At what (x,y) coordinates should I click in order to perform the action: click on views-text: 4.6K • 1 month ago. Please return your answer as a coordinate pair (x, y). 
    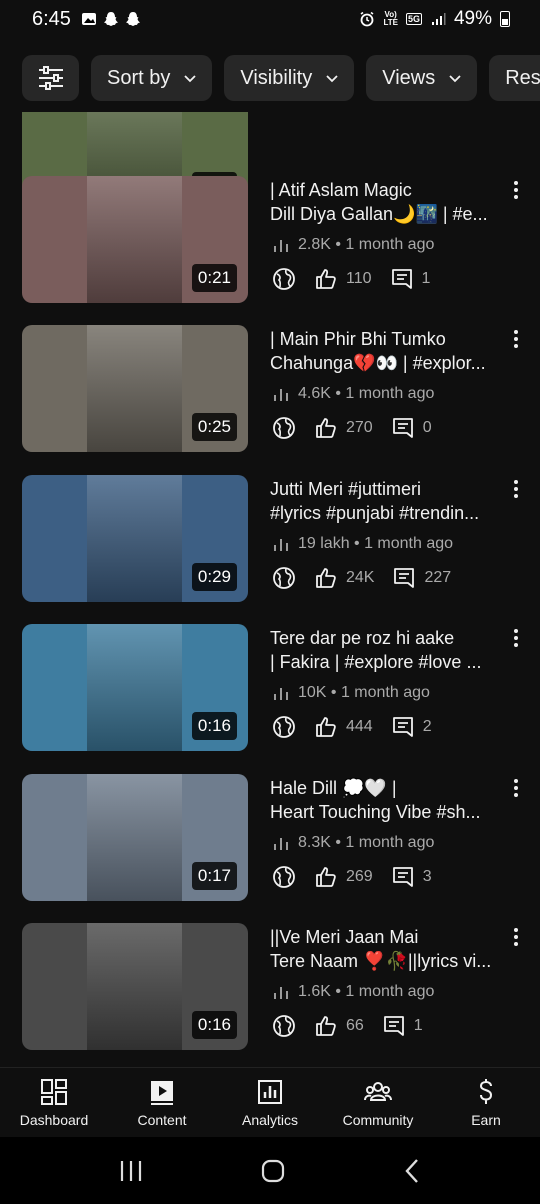
    Looking at the image, I should click on (366, 393).